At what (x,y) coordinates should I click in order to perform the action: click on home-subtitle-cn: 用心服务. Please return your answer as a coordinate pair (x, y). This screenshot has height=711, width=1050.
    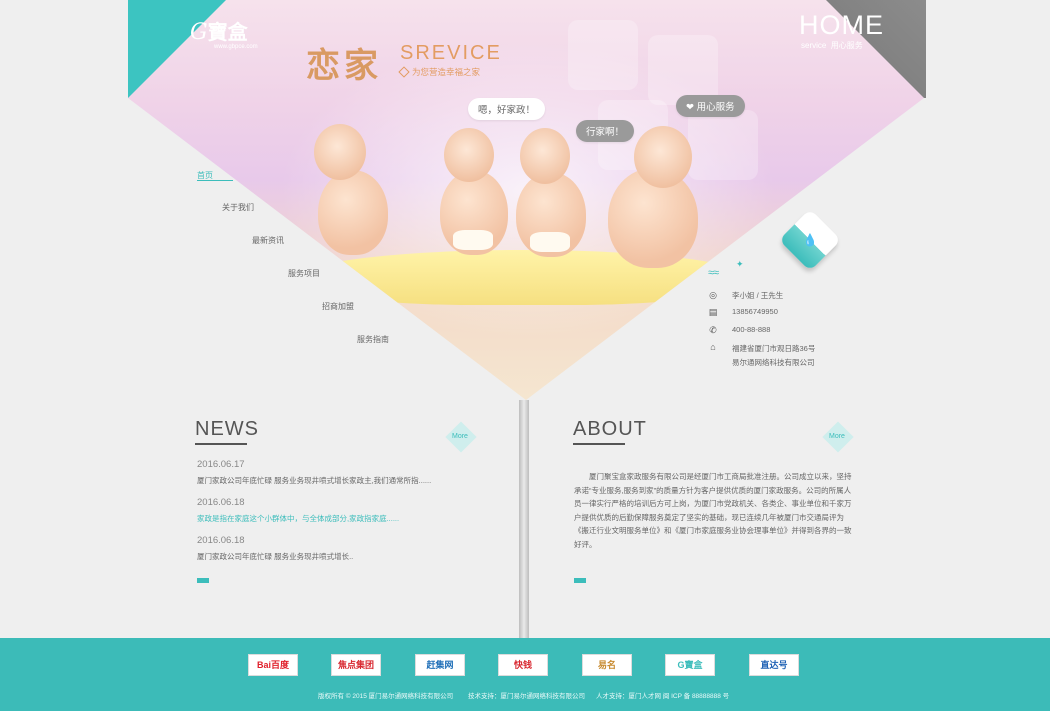
    Looking at the image, I should click on (846, 45).